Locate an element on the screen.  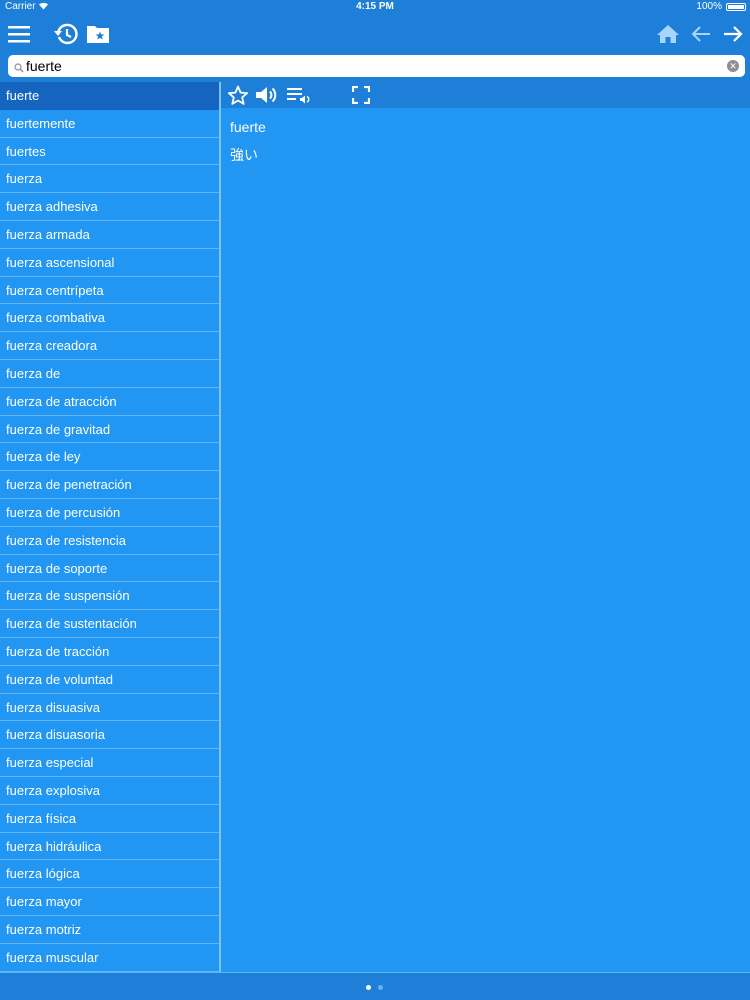
word-list-item: fuerza disuasoria is located at coordinates (109, 735).